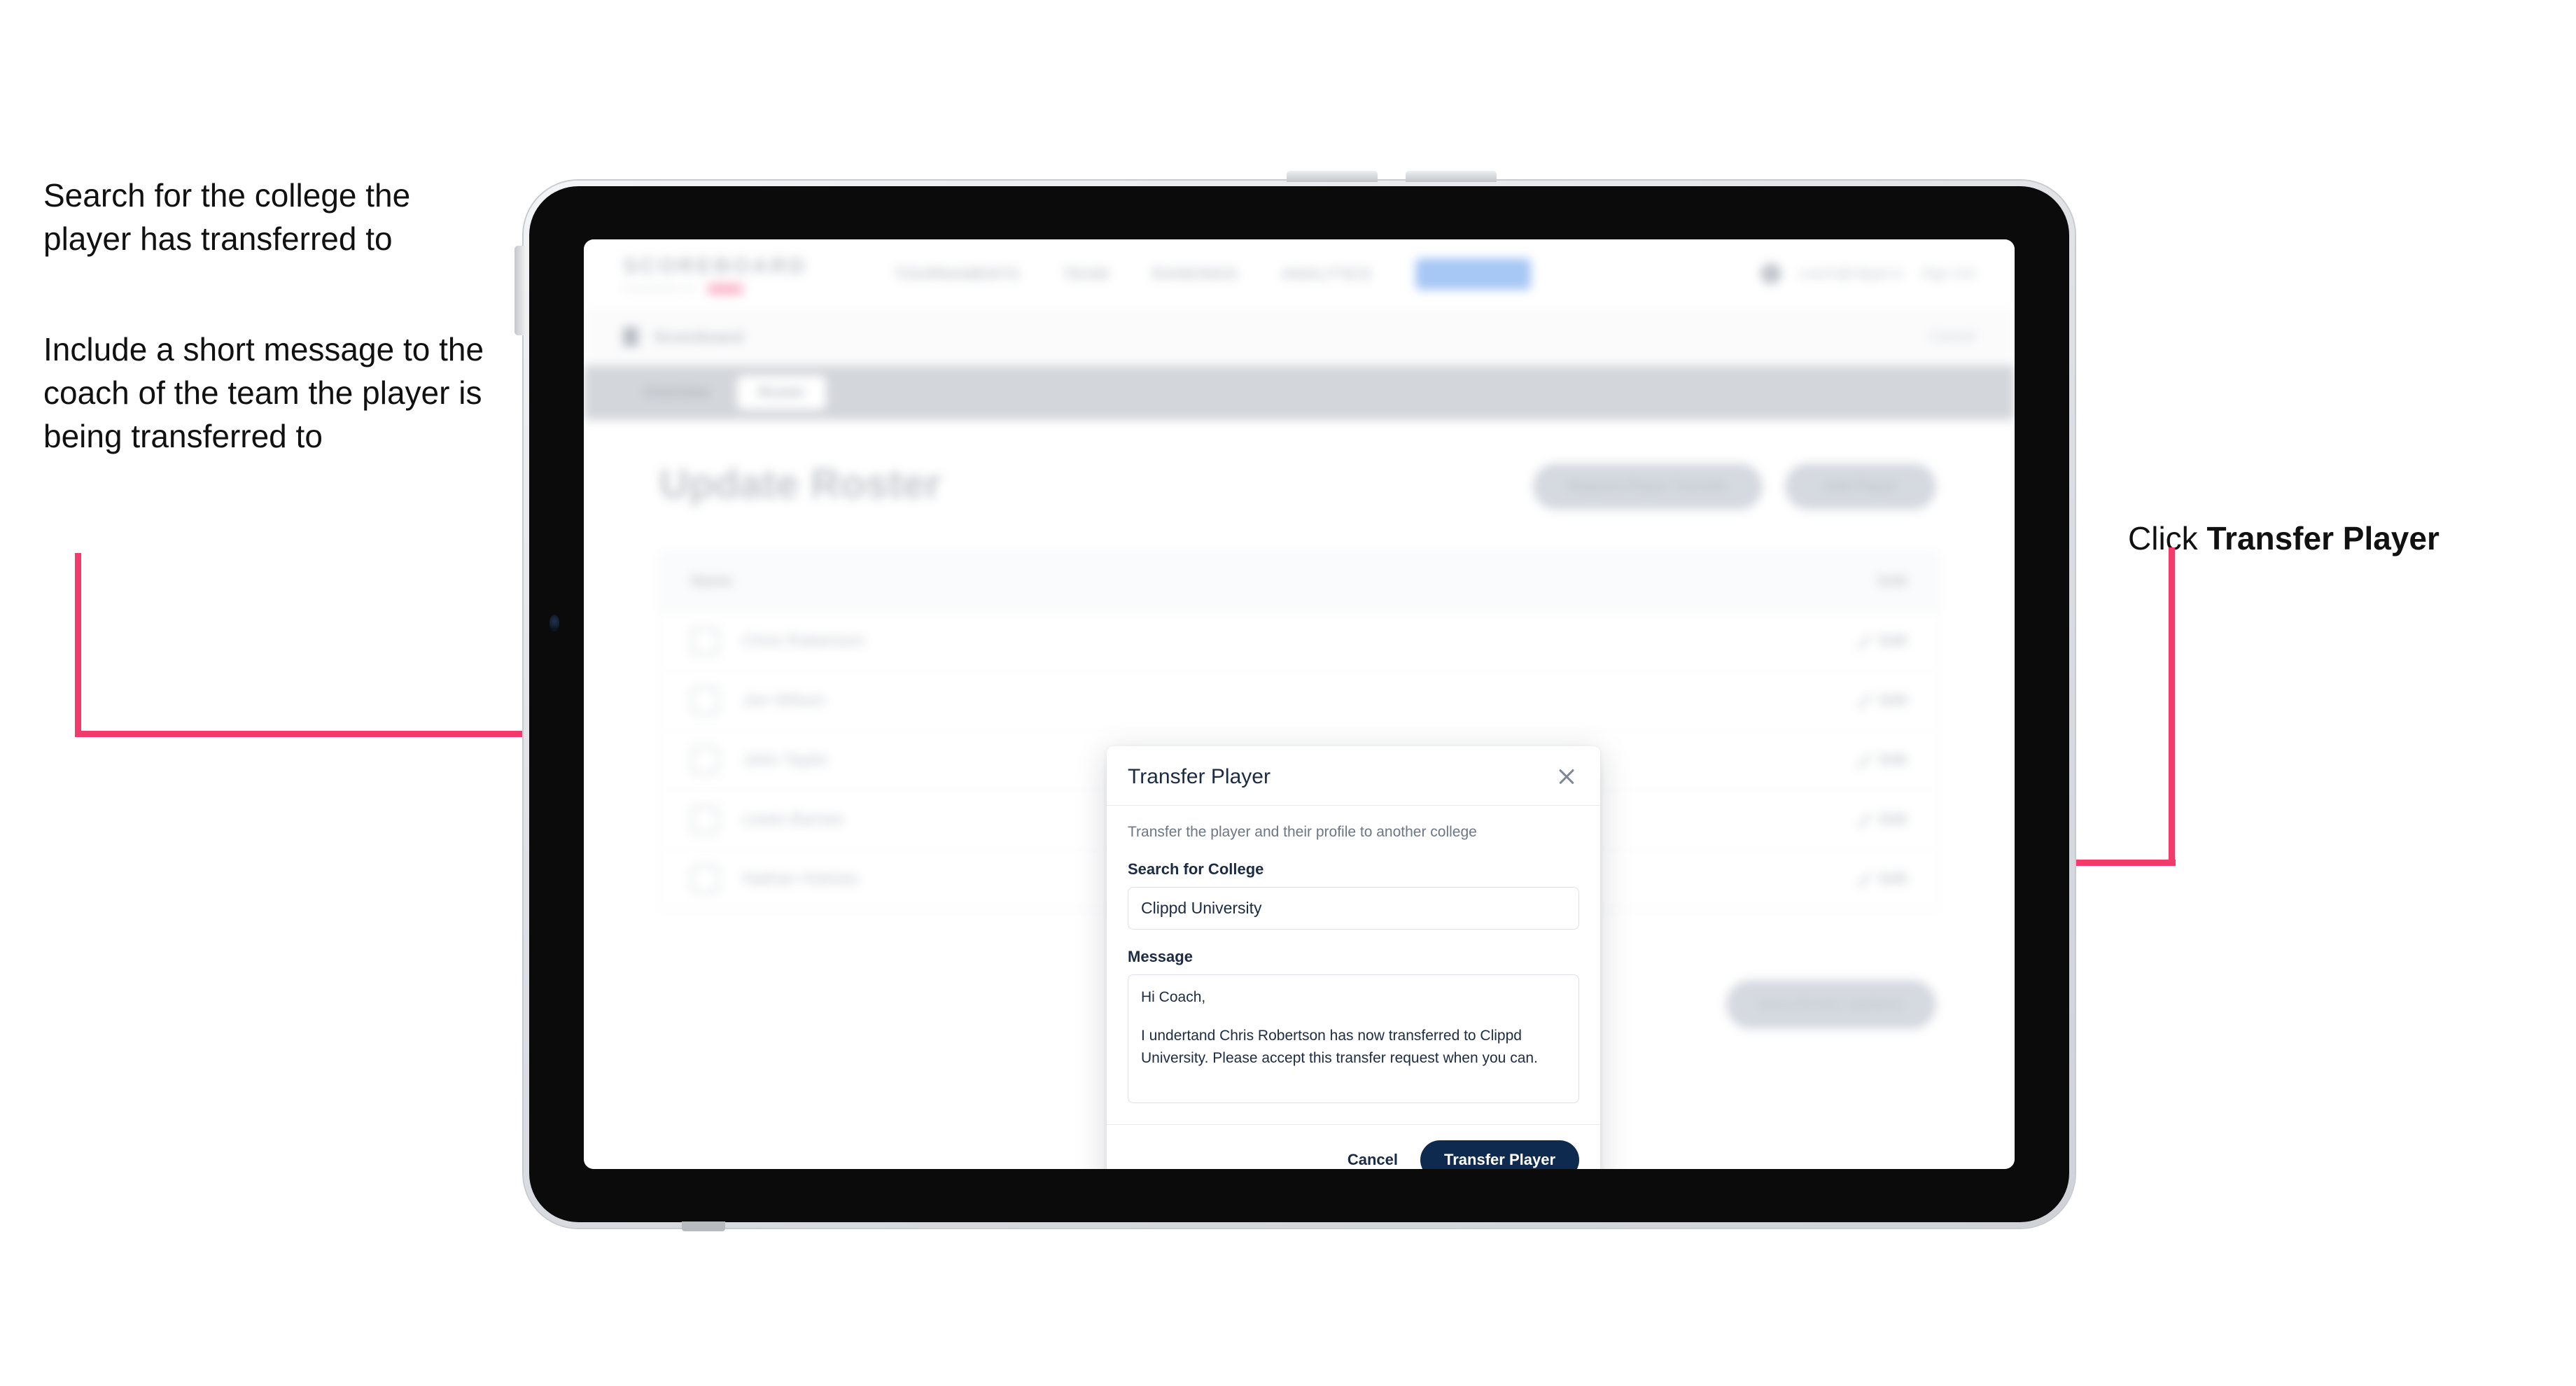 The height and width of the screenshot is (1386, 2576). I want to click on breadcrumb-cancel-link: Cancel, so click(1952, 336).